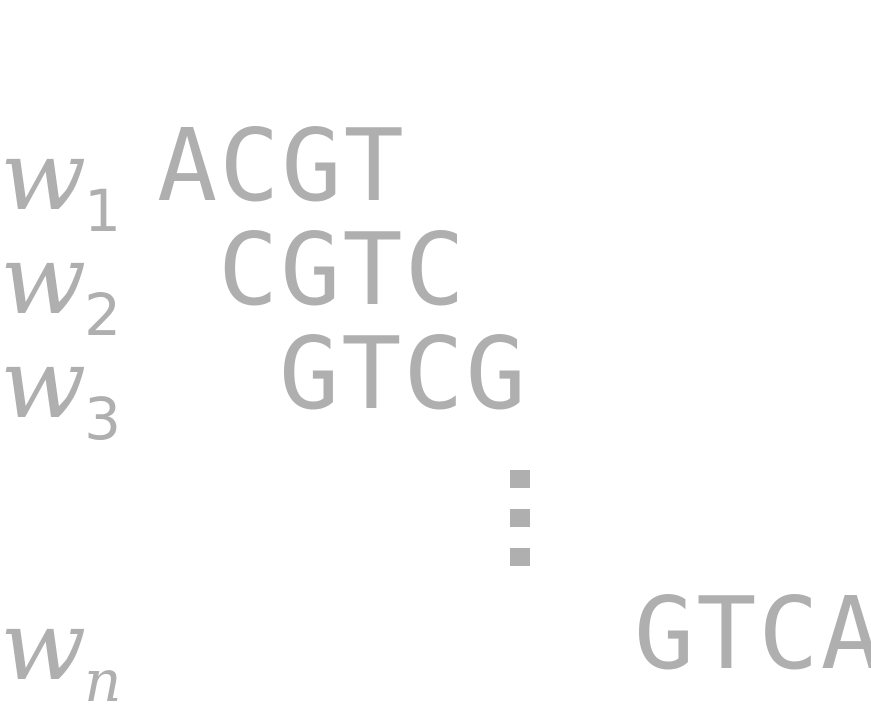 The width and height of the screenshot is (871, 715). I want to click on window-index: 3, so click(103, 419).